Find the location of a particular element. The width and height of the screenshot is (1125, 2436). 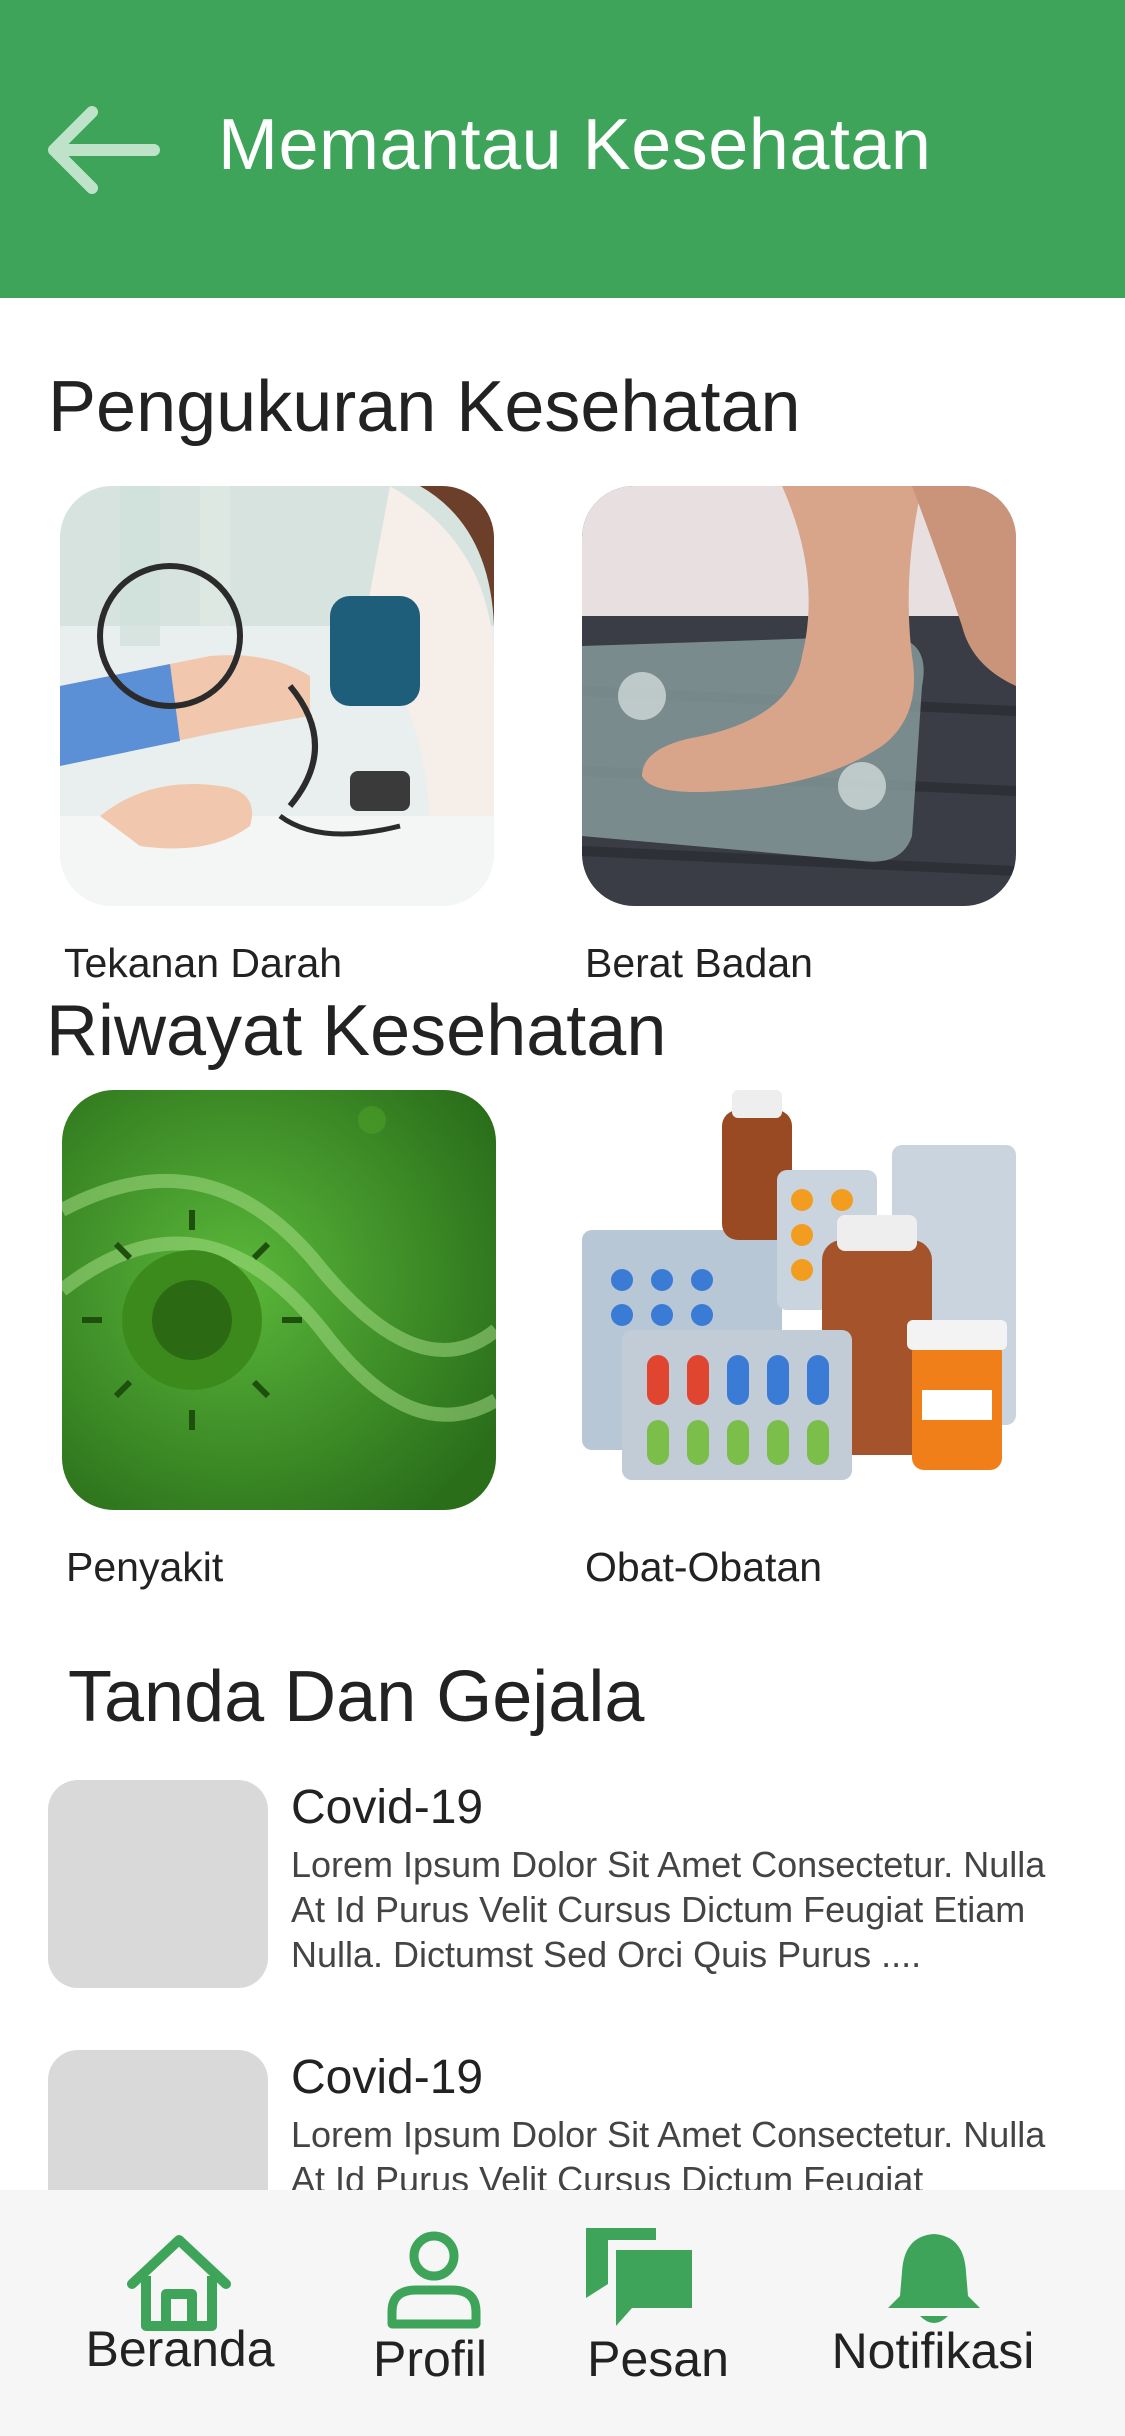

app-header: Memantau Kesehatan is located at coordinates (562, 149).